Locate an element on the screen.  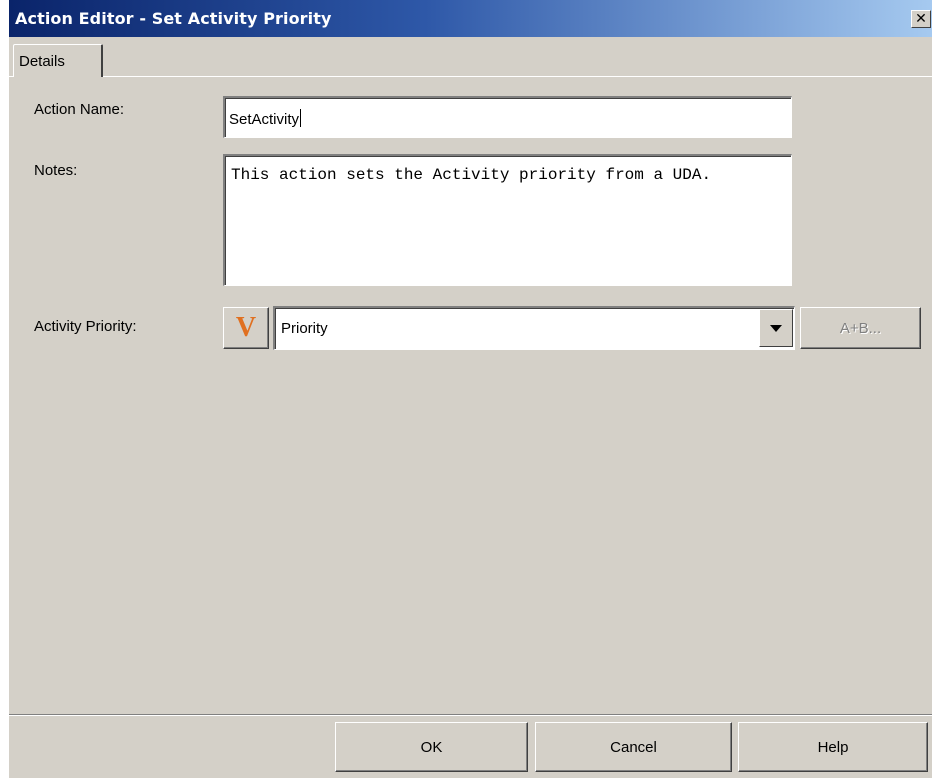
ok-button-label: OK is located at coordinates (431, 747).